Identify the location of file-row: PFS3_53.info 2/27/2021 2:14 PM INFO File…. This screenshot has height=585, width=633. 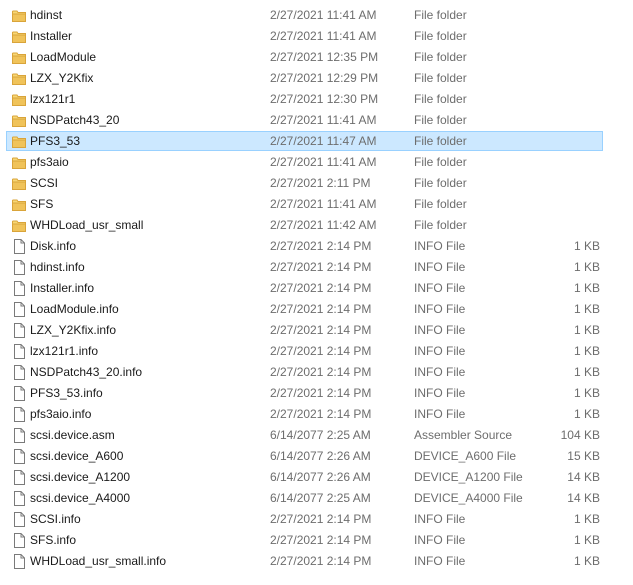
(316, 393).